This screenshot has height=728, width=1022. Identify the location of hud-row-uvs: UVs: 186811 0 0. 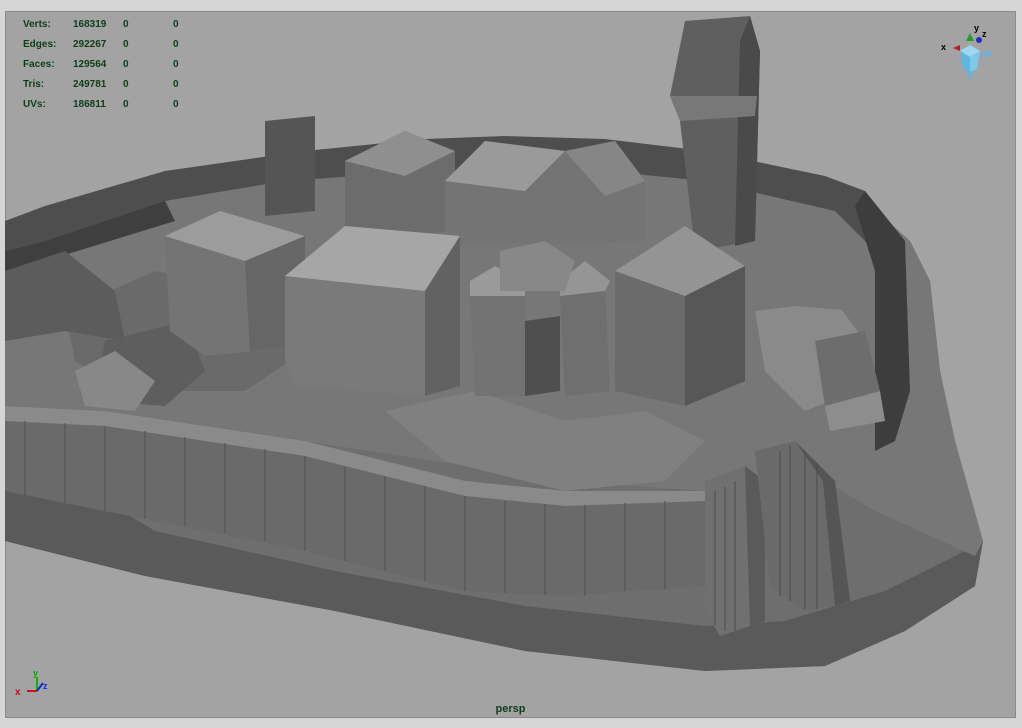
(113, 105).